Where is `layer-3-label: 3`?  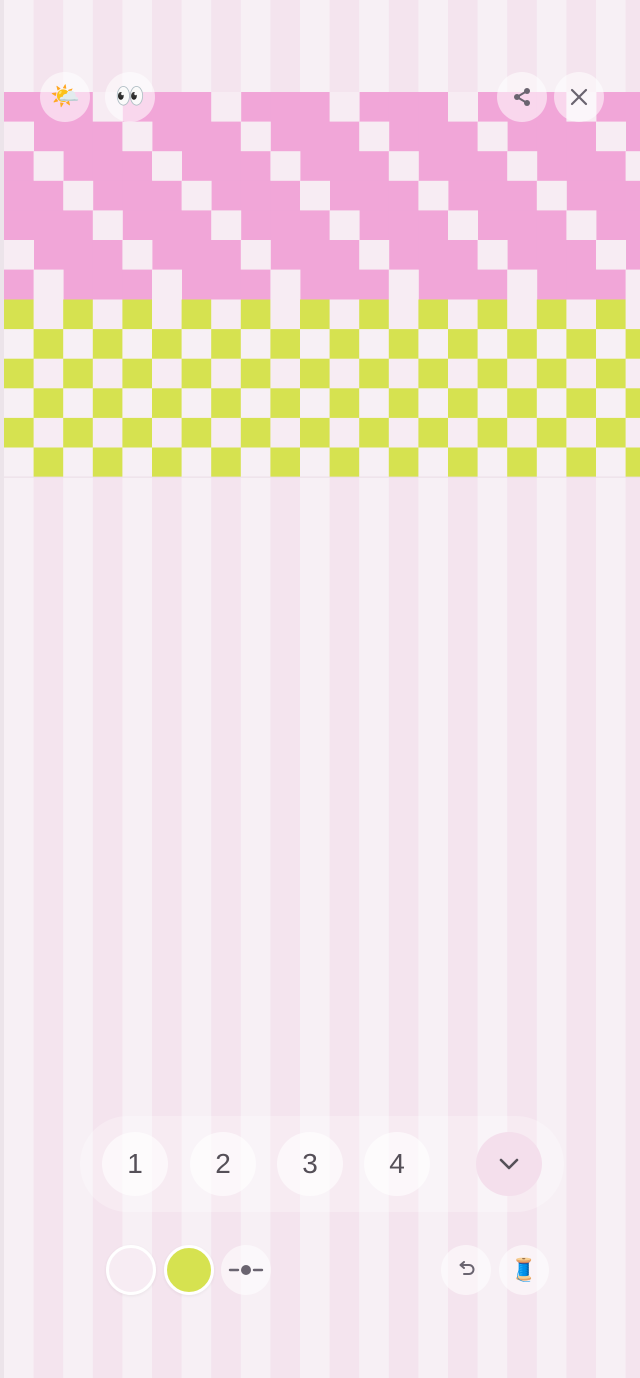
layer-3-label: 3 is located at coordinates (310, 1163).